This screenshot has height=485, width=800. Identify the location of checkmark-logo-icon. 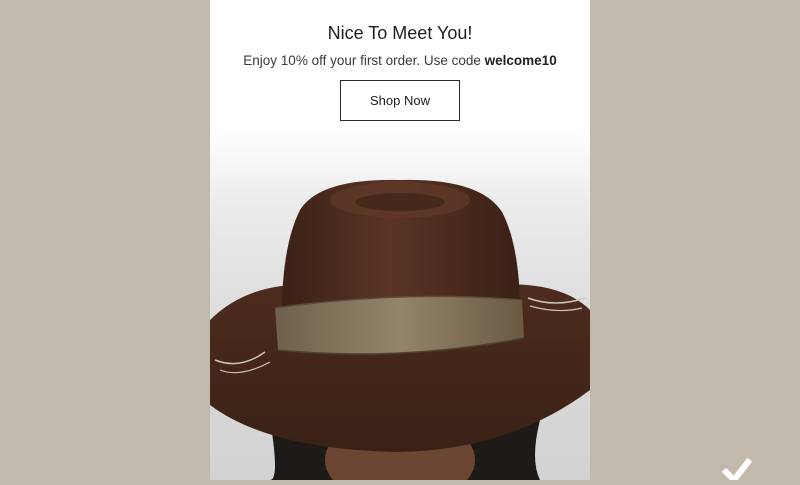
(740, 470).